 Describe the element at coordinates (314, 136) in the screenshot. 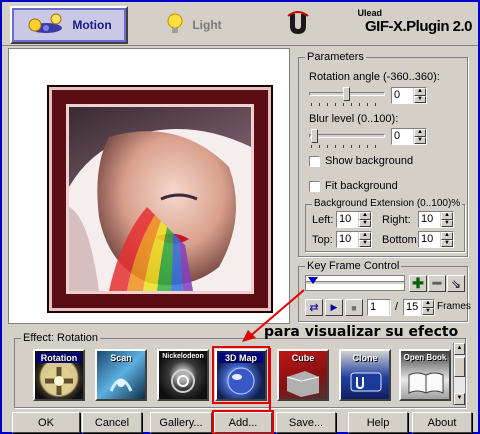

I see `blur-slider-thumb` at that location.